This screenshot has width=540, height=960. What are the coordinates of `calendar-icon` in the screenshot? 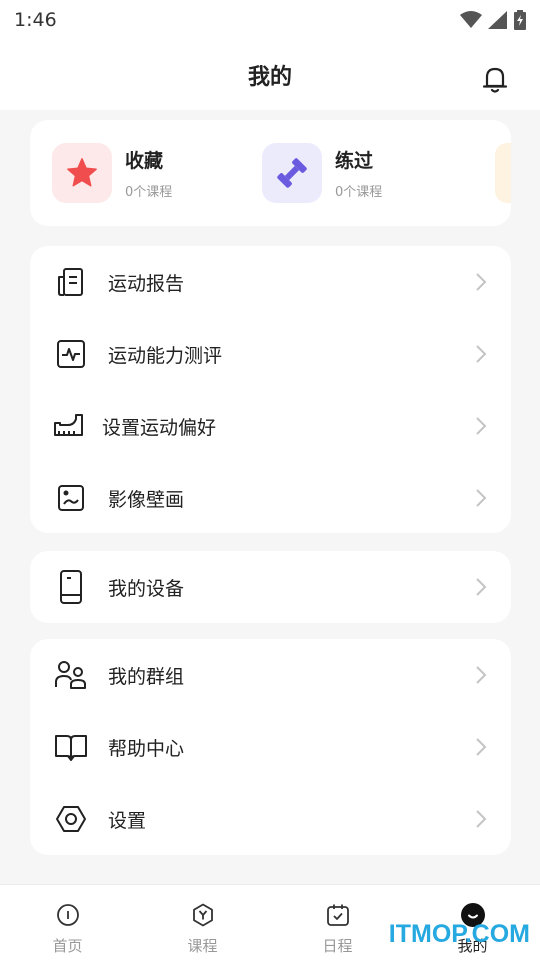 It's located at (338, 915).